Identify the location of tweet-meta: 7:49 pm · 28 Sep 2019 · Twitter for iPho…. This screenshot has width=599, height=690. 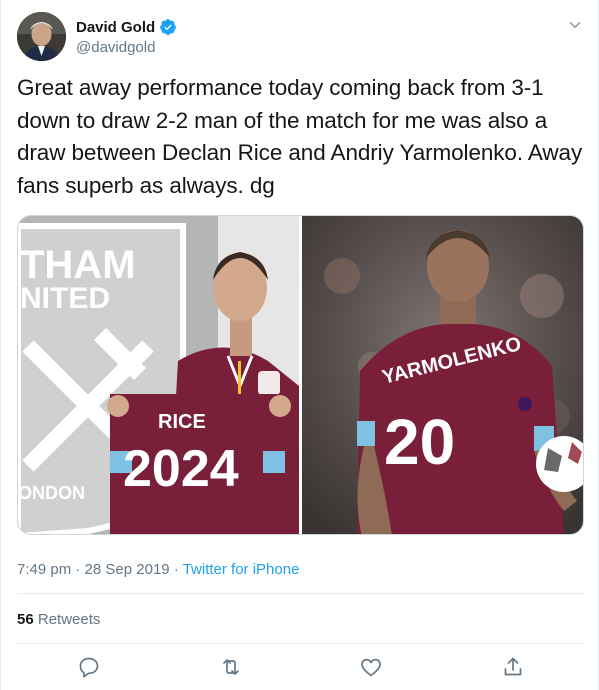
(158, 569).